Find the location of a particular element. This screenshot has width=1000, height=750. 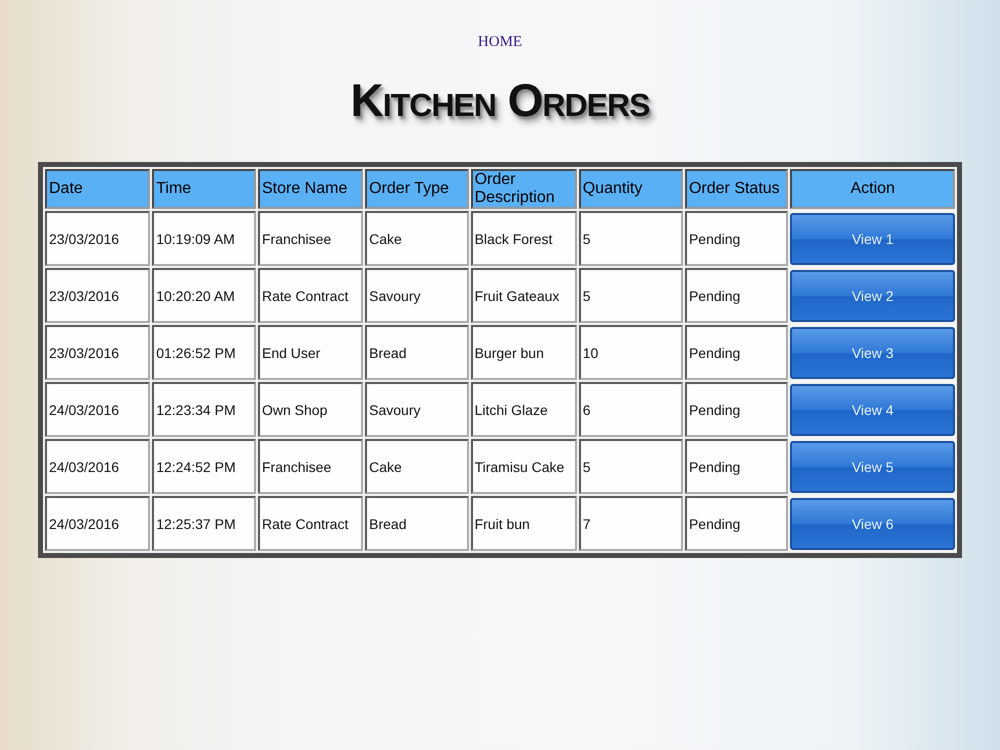

view-button: View 4 is located at coordinates (872, 410).